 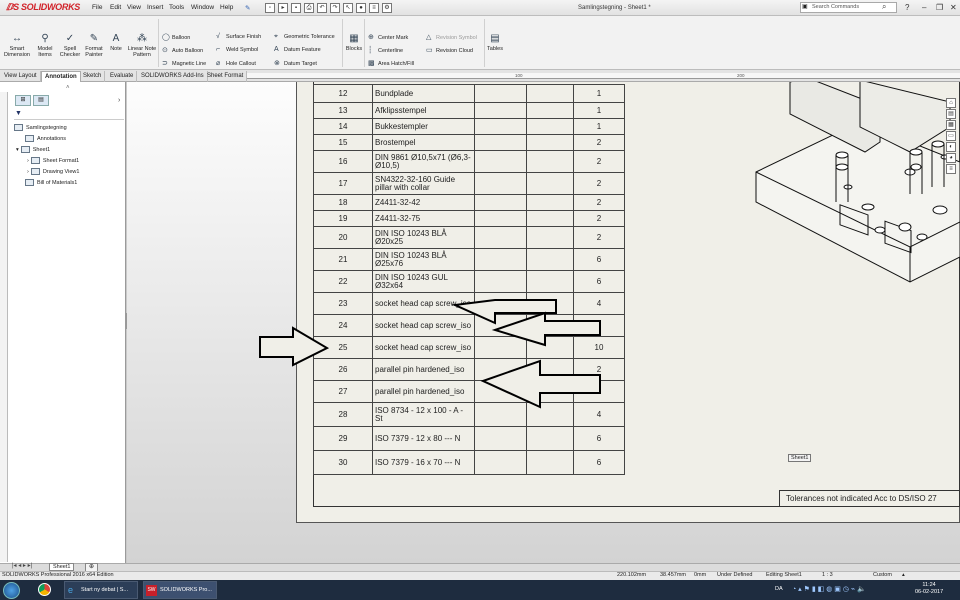 What do you see at coordinates (202, 7) in the screenshot?
I see `menu-window: Window` at bounding box center [202, 7].